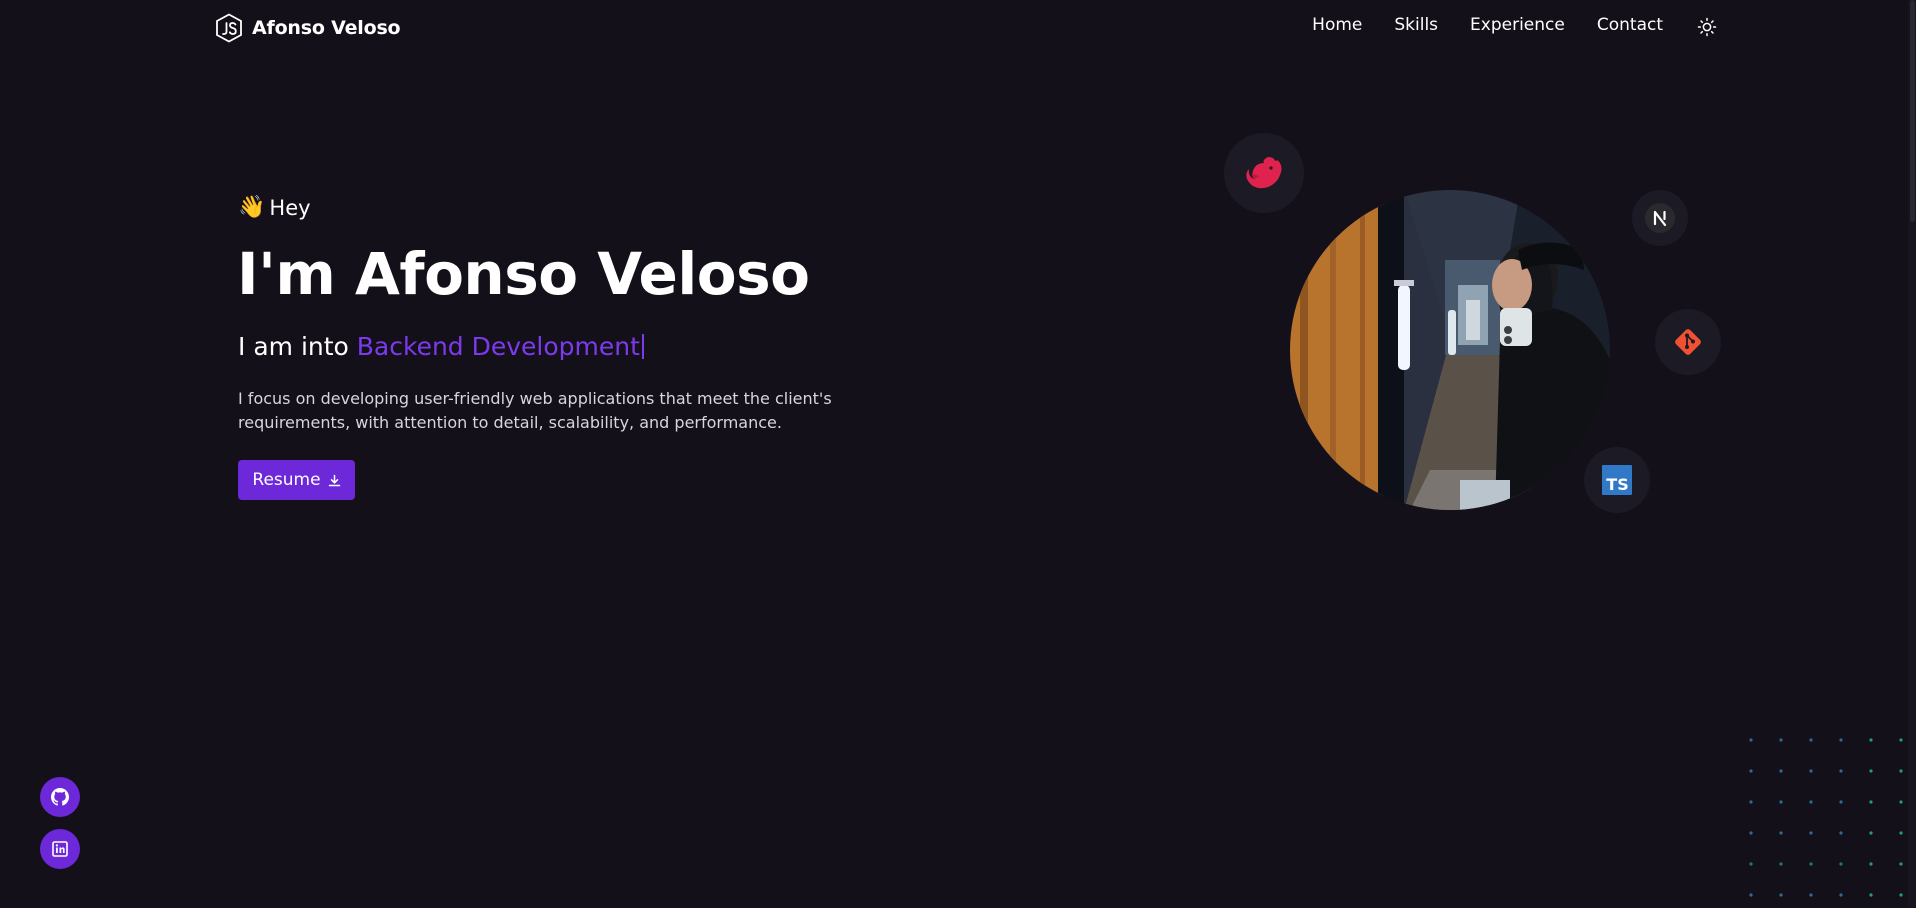  I want to click on scrollbar, so click(1912, 454).